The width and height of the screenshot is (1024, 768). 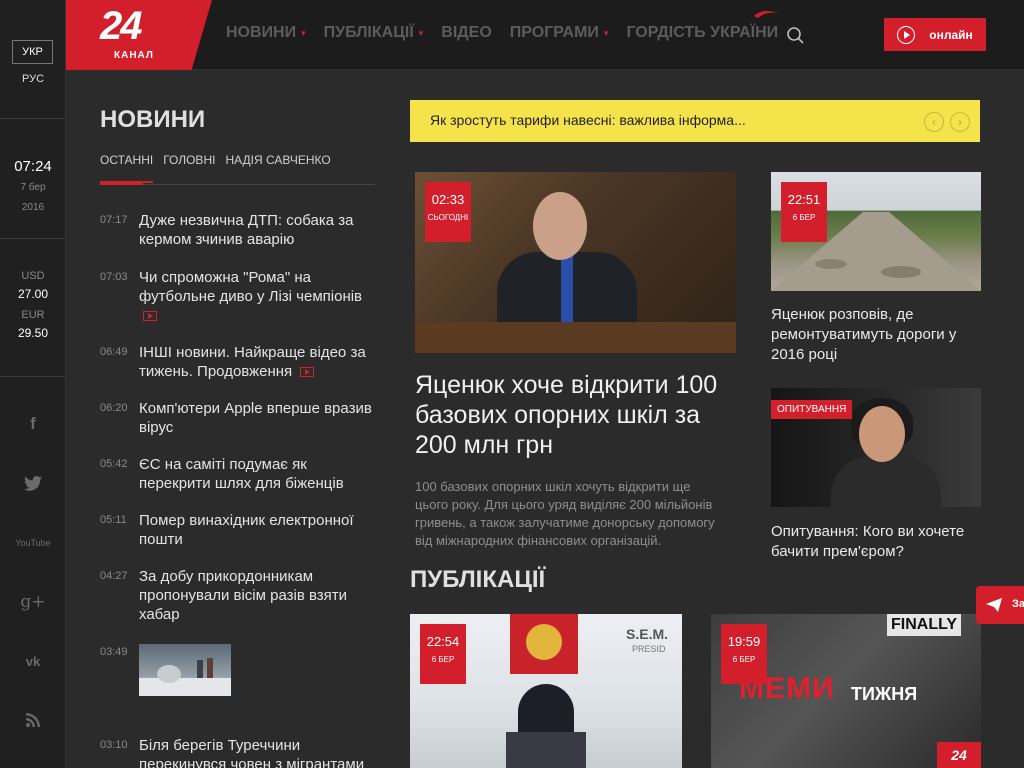 I want to click on badge-time: 19:59, so click(x=744, y=641).